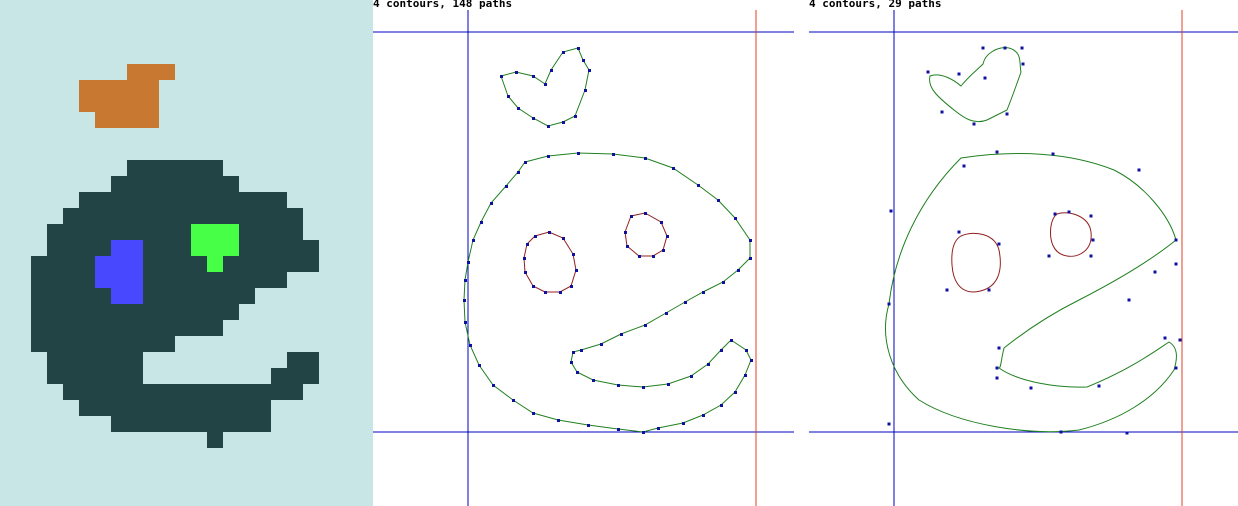 The height and width of the screenshot is (506, 1238). Describe the element at coordinates (1071, 234) in the screenshot. I see `right-eye-contour` at that location.